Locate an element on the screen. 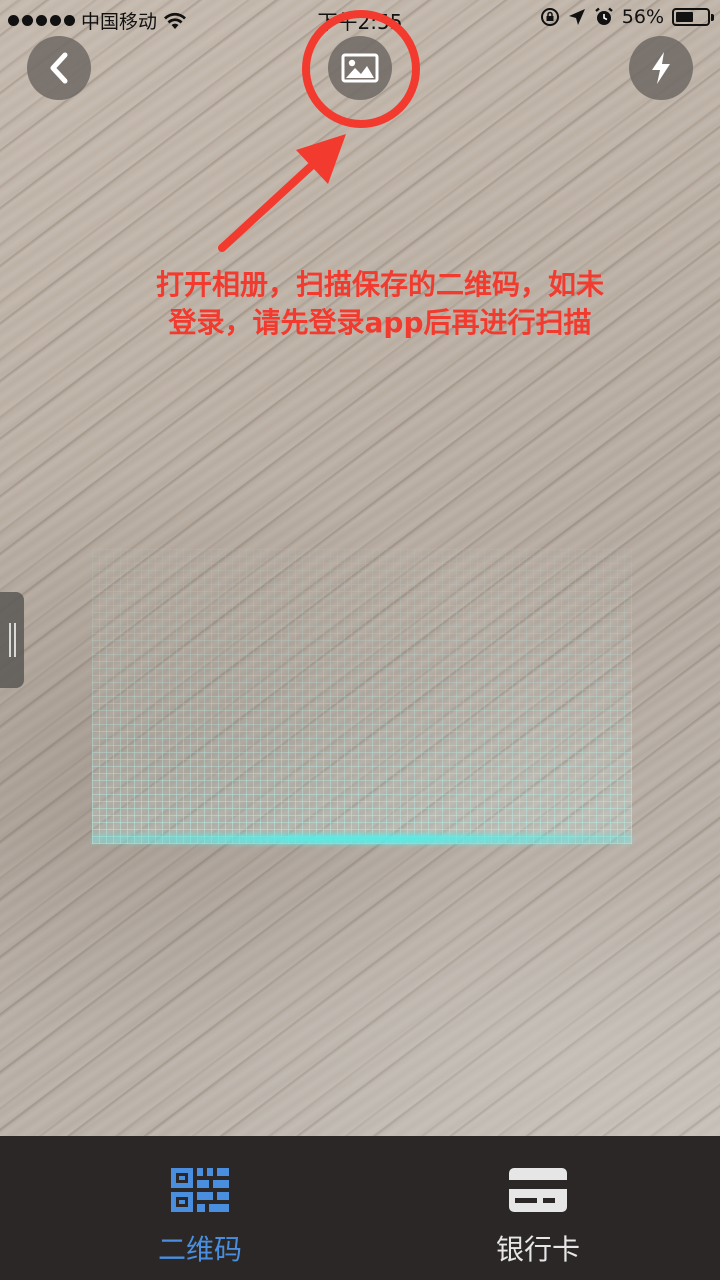 This screenshot has width=720, height=1280. chevron-left-icon is located at coordinates (59, 68).